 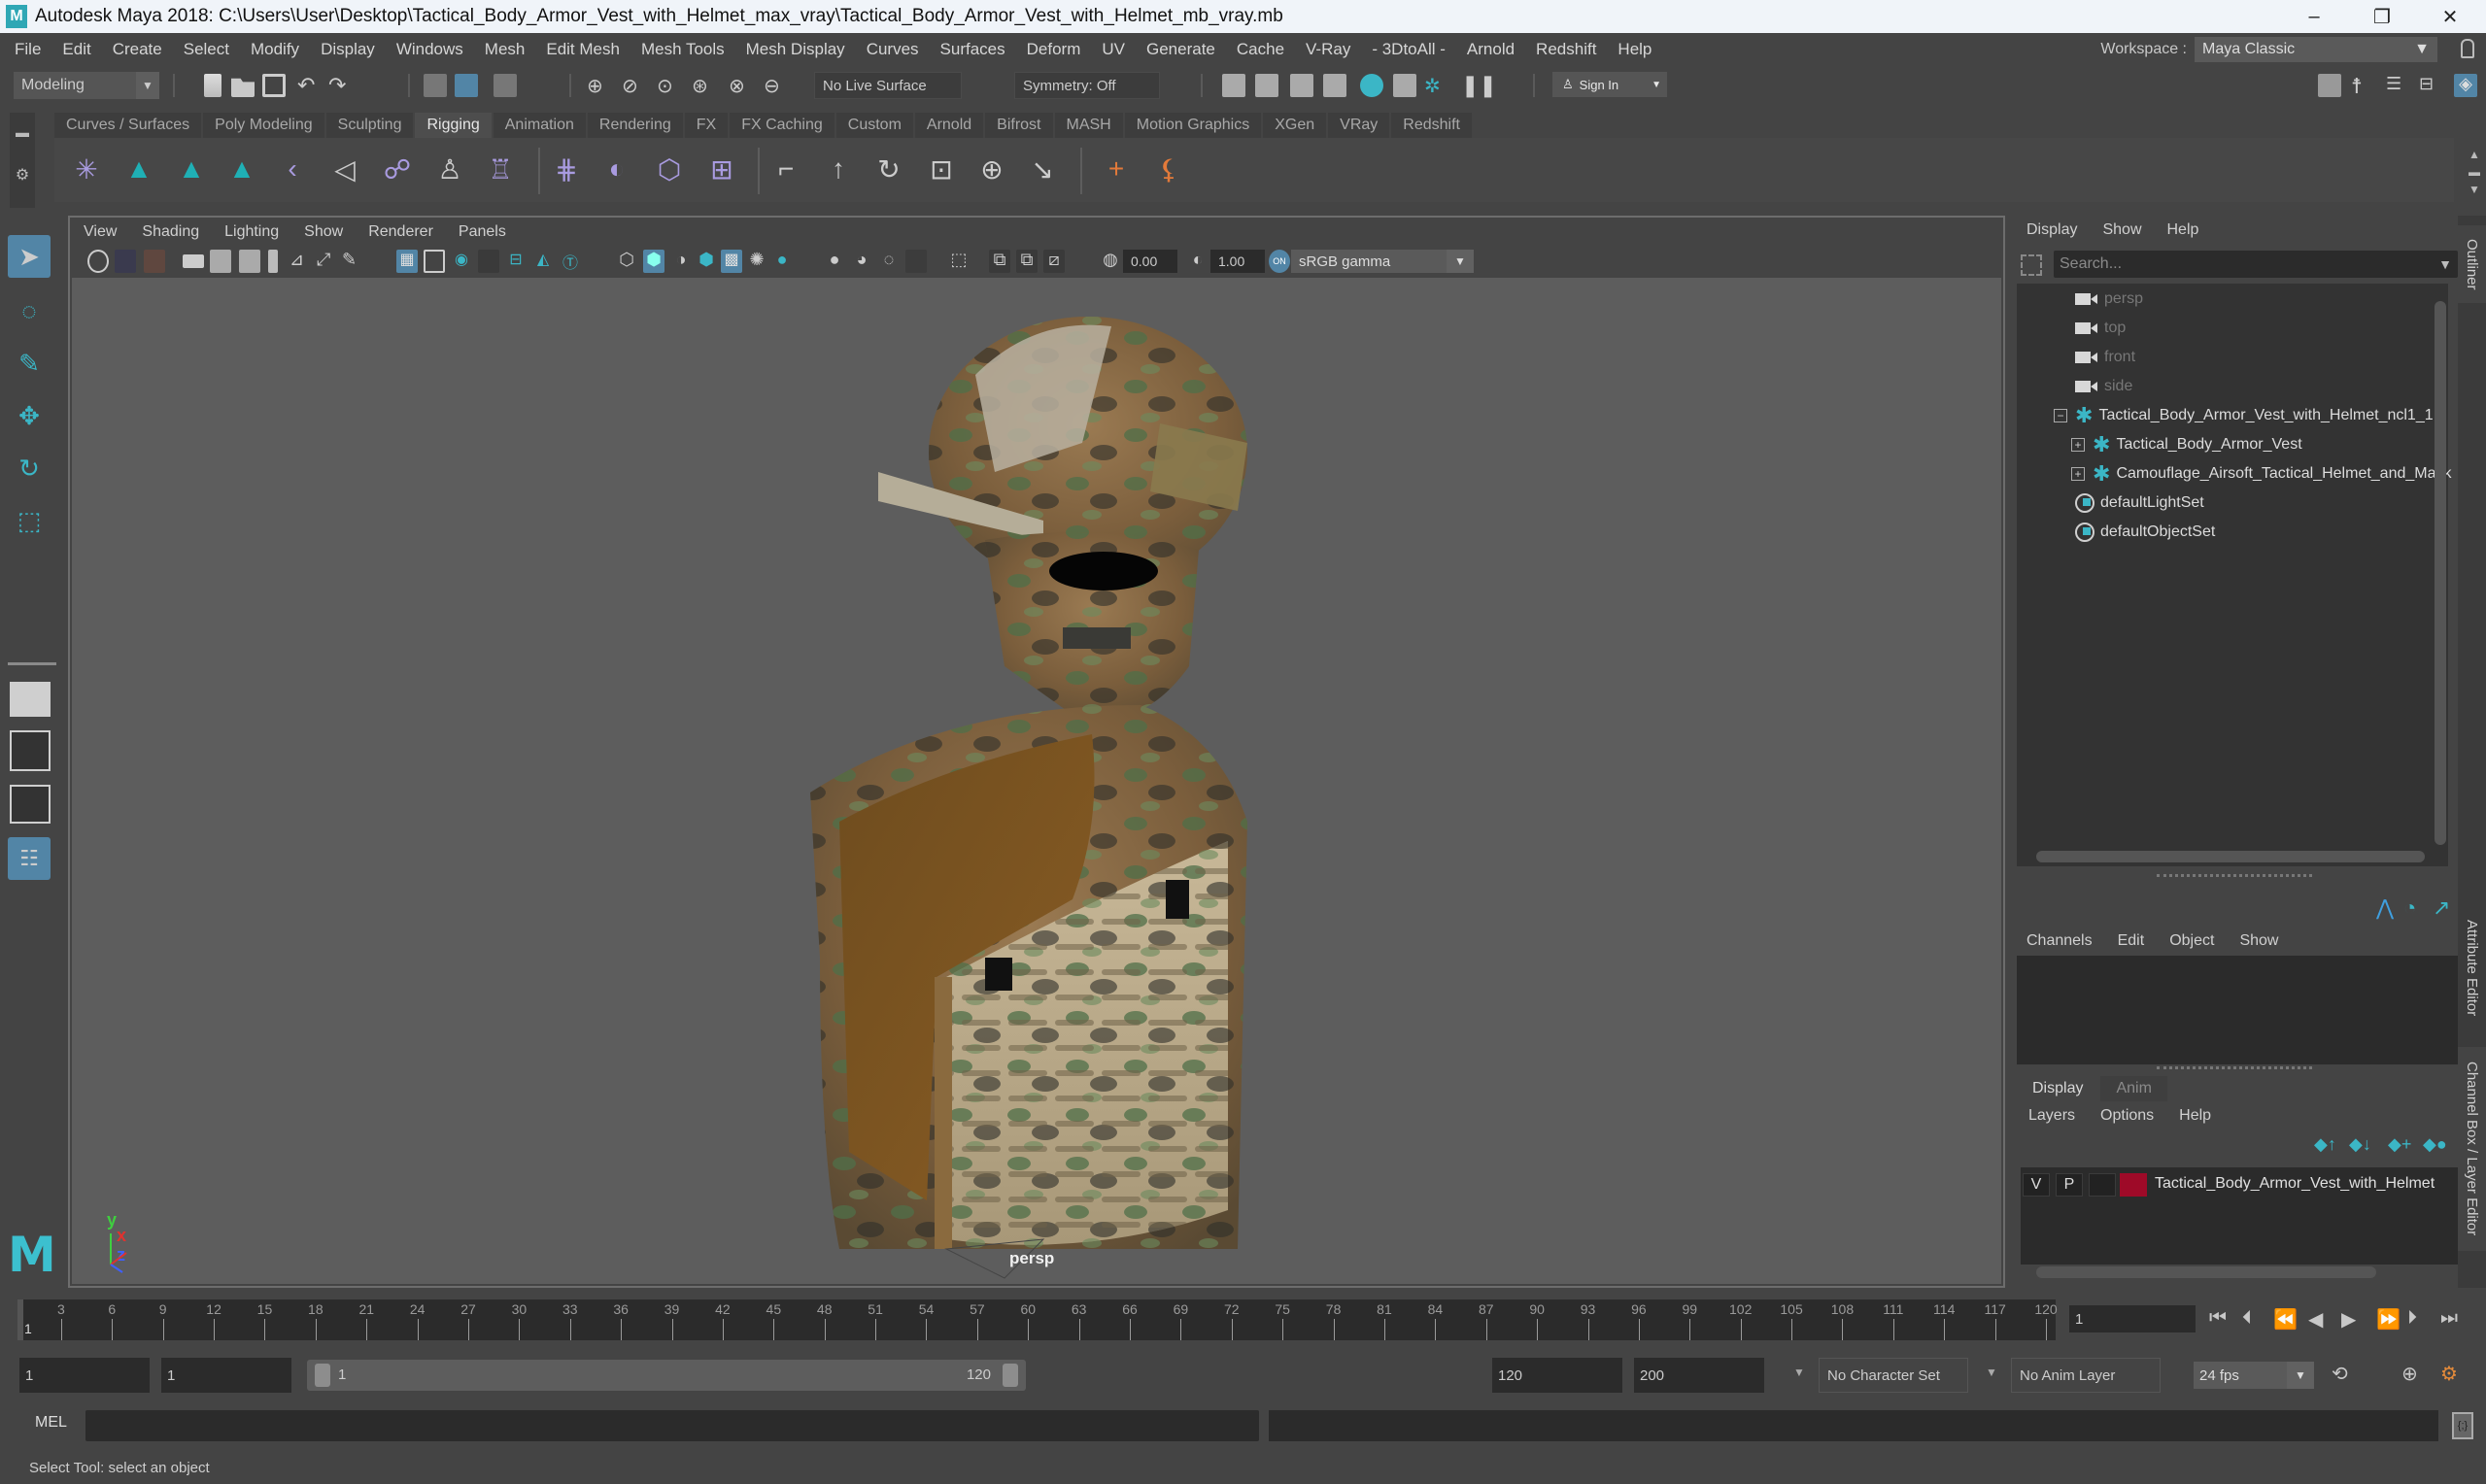 What do you see at coordinates (633, 86) in the screenshot?
I see `snap-to-curve-icon: ⊘` at bounding box center [633, 86].